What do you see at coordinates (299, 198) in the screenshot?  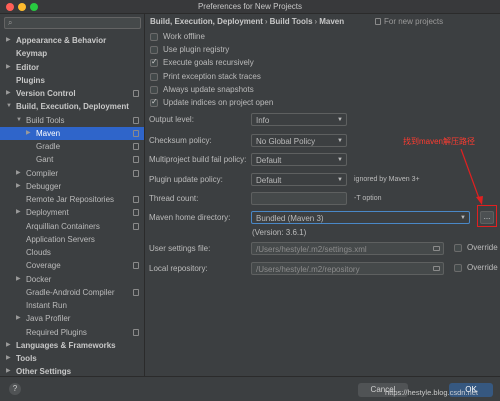 I see `thread-count-input` at bounding box center [299, 198].